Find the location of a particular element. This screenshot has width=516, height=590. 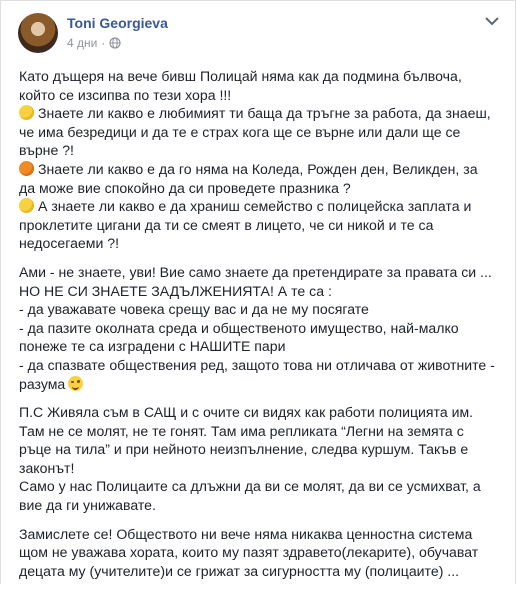

post-line: законът! is located at coordinates (261, 468).